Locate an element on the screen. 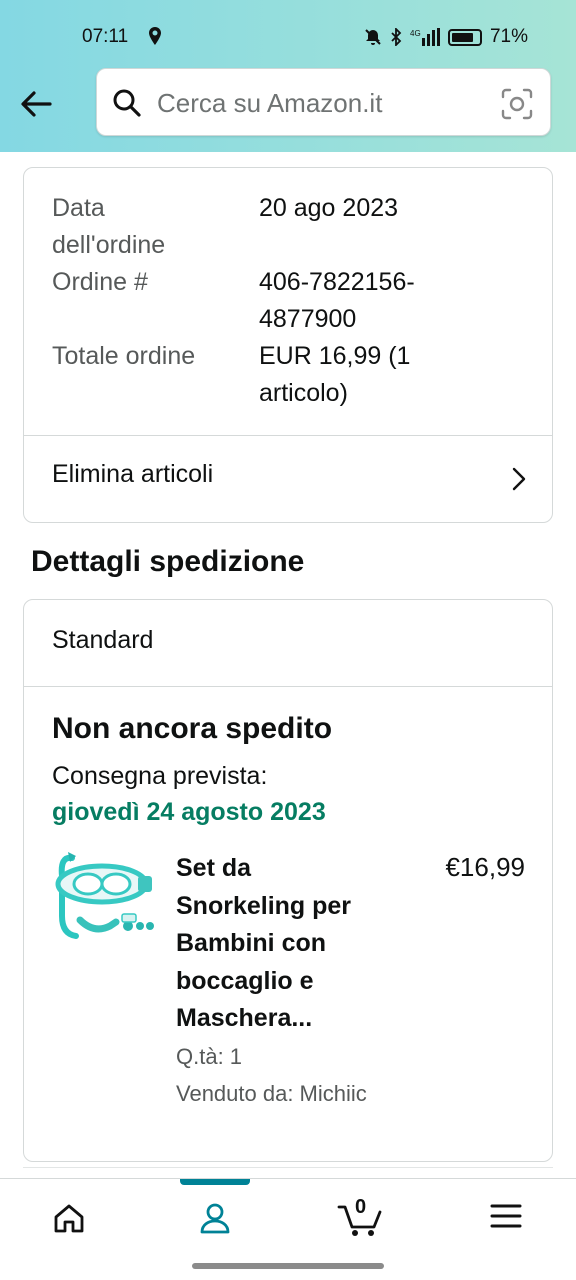 Image resolution: width=576 pixels, height=1280 pixels. order-number-row: Ordine # 406-7822156- 4877900 is located at coordinates (292, 301).